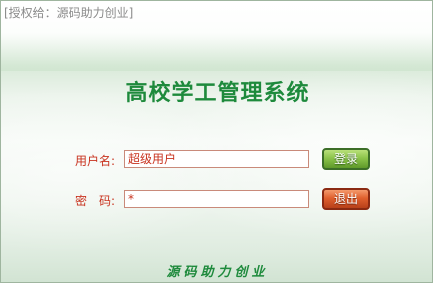 The height and width of the screenshot is (285, 435). Describe the element at coordinates (346, 199) in the screenshot. I see `exit-button: 退出` at that location.